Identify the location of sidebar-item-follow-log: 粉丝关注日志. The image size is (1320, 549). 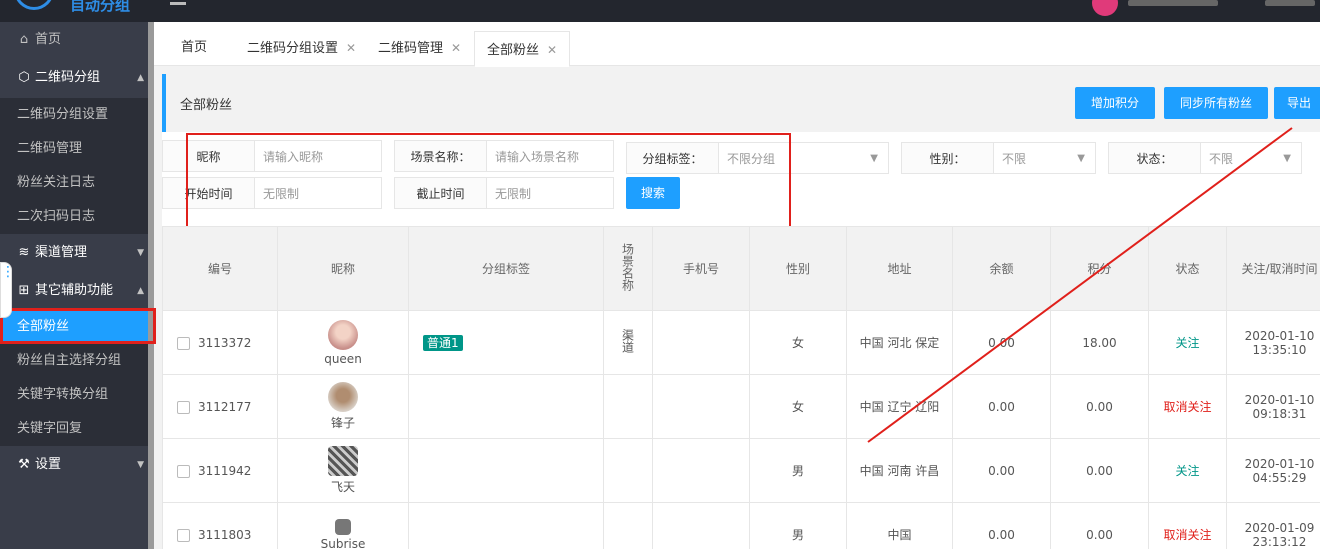
(74, 183).